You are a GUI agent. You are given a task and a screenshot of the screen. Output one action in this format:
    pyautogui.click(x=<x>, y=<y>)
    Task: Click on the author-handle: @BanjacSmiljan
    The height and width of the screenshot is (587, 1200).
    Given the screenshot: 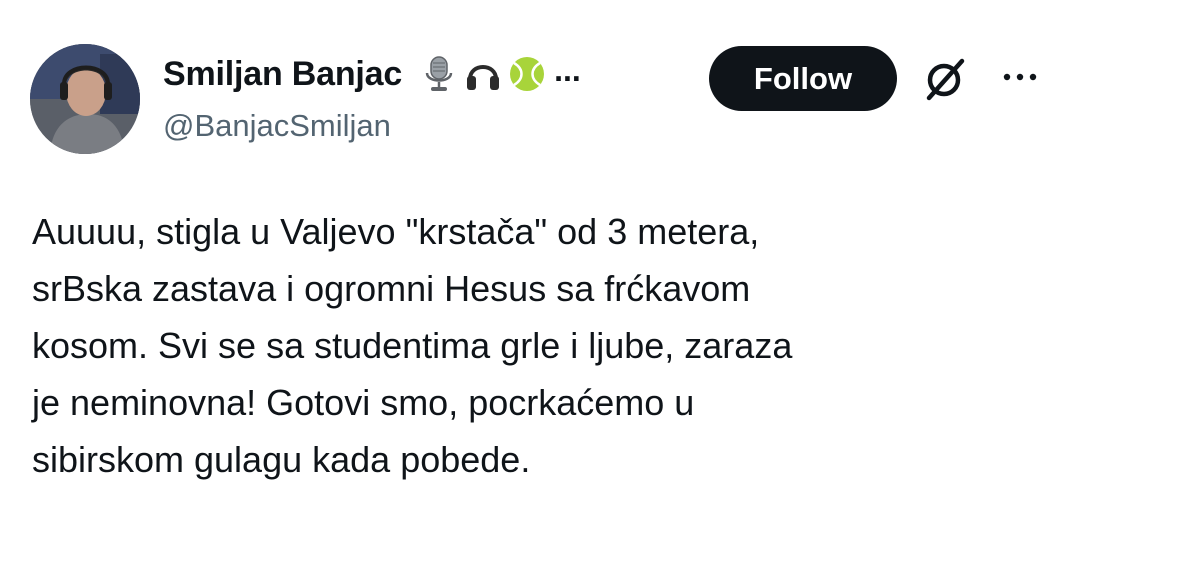 What is the action you would take?
    pyautogui.click(x=277, y=126)
    